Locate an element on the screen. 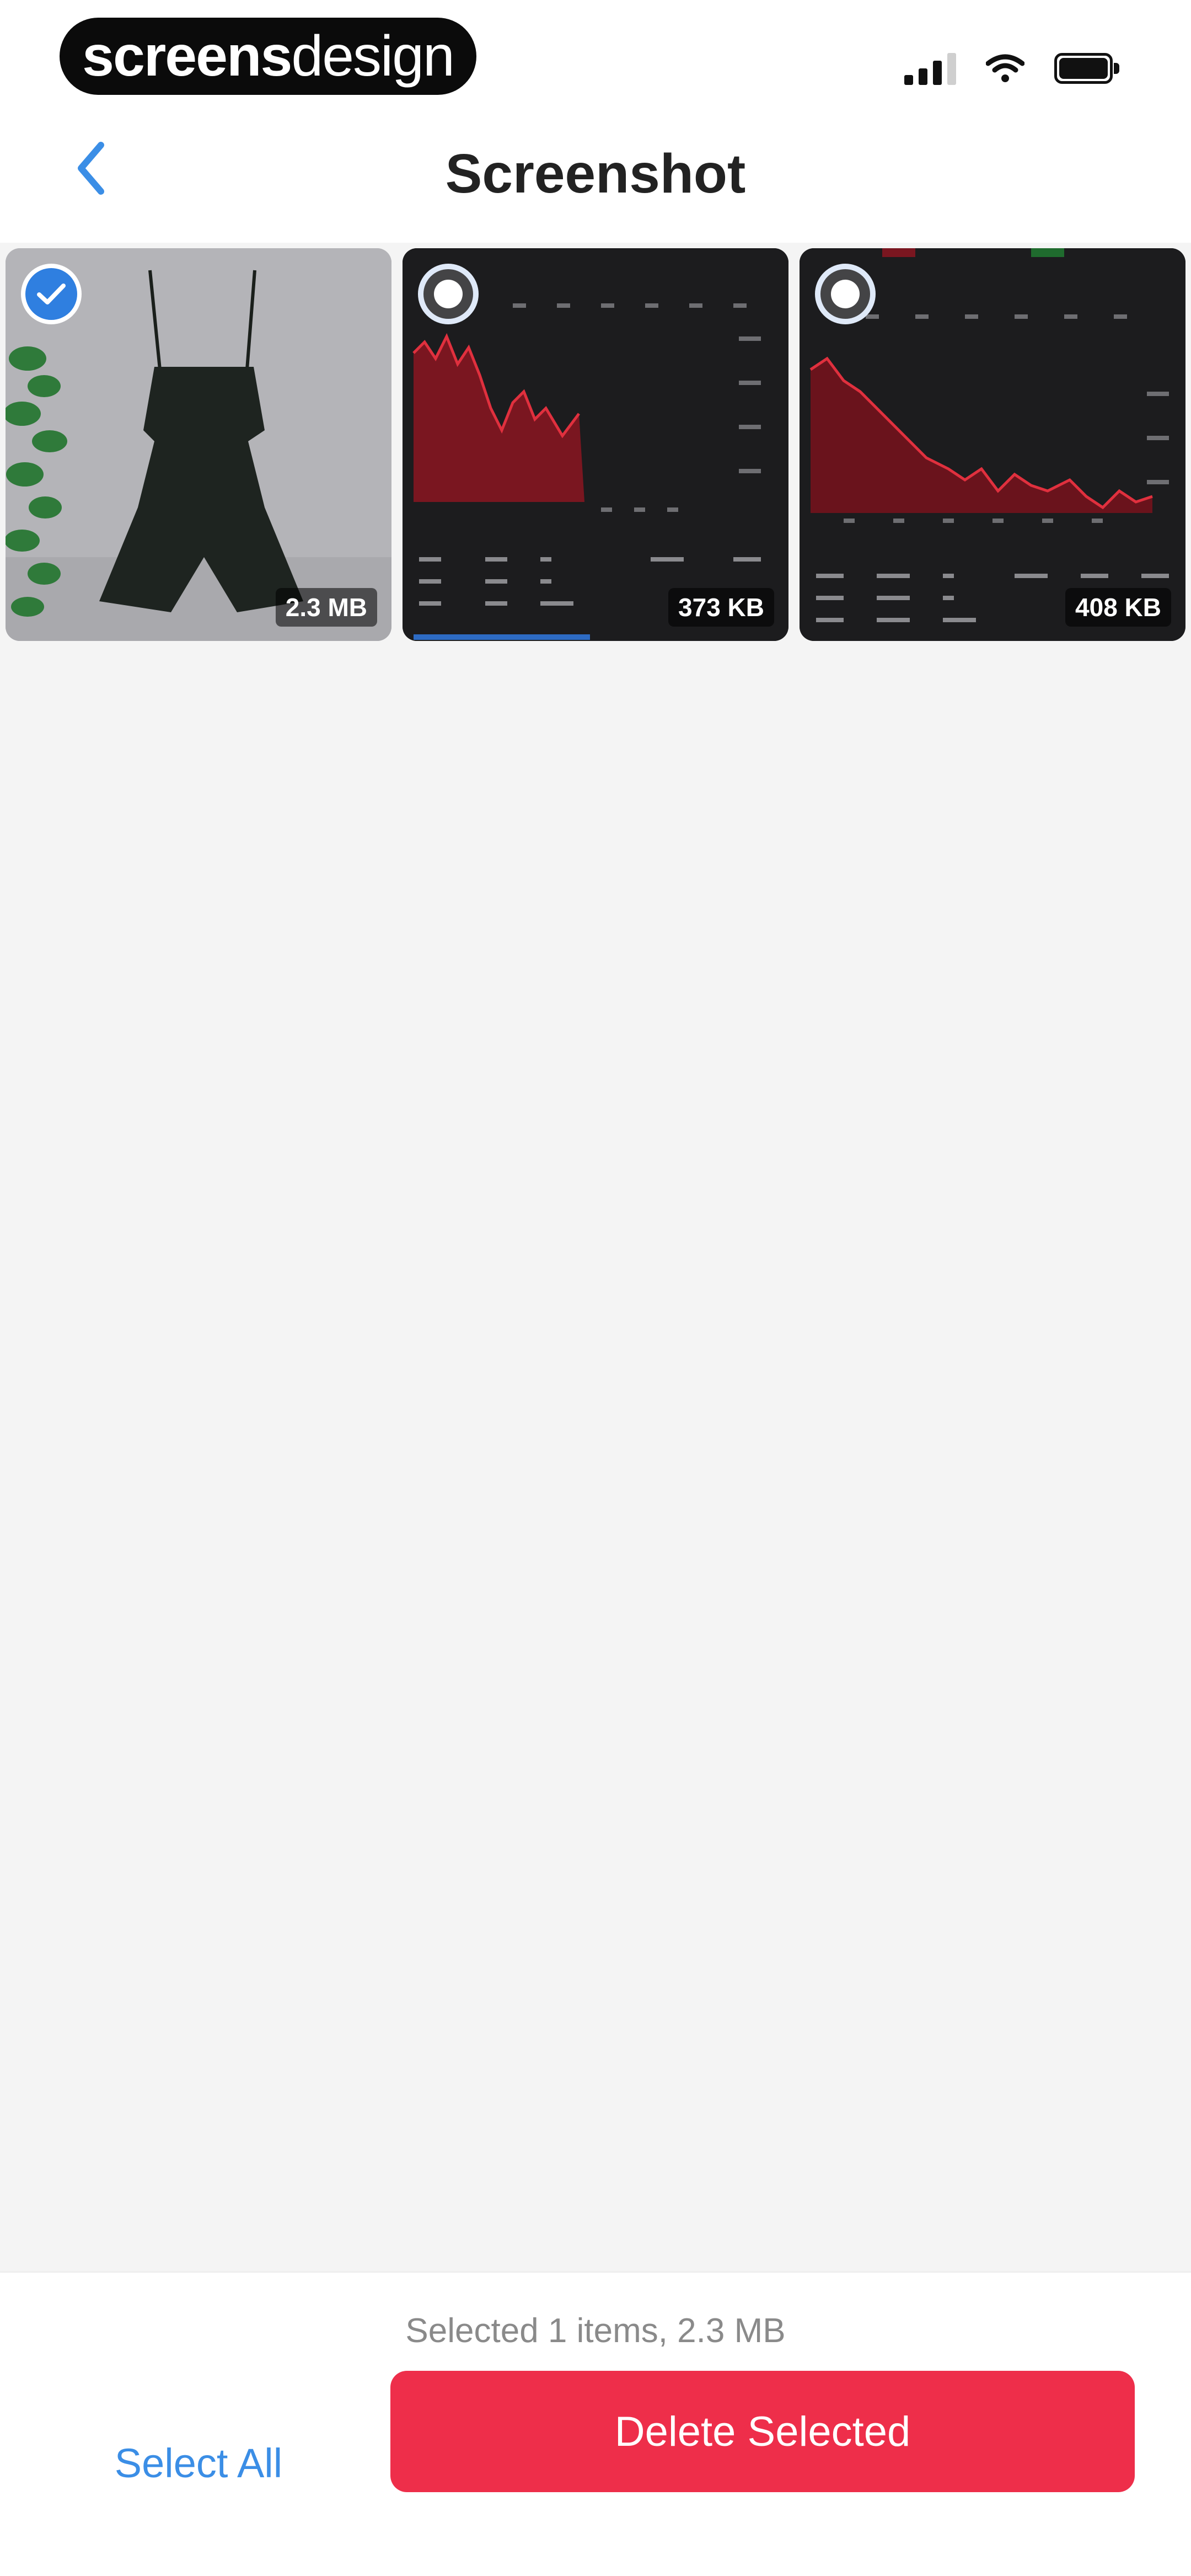  status-icons is located at coordinates (1011, 68).